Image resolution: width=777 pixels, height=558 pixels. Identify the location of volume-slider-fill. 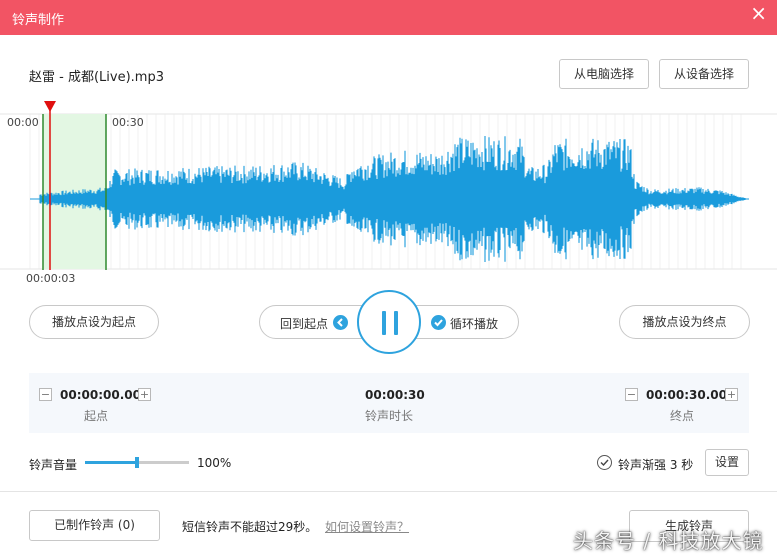
(111, 462).